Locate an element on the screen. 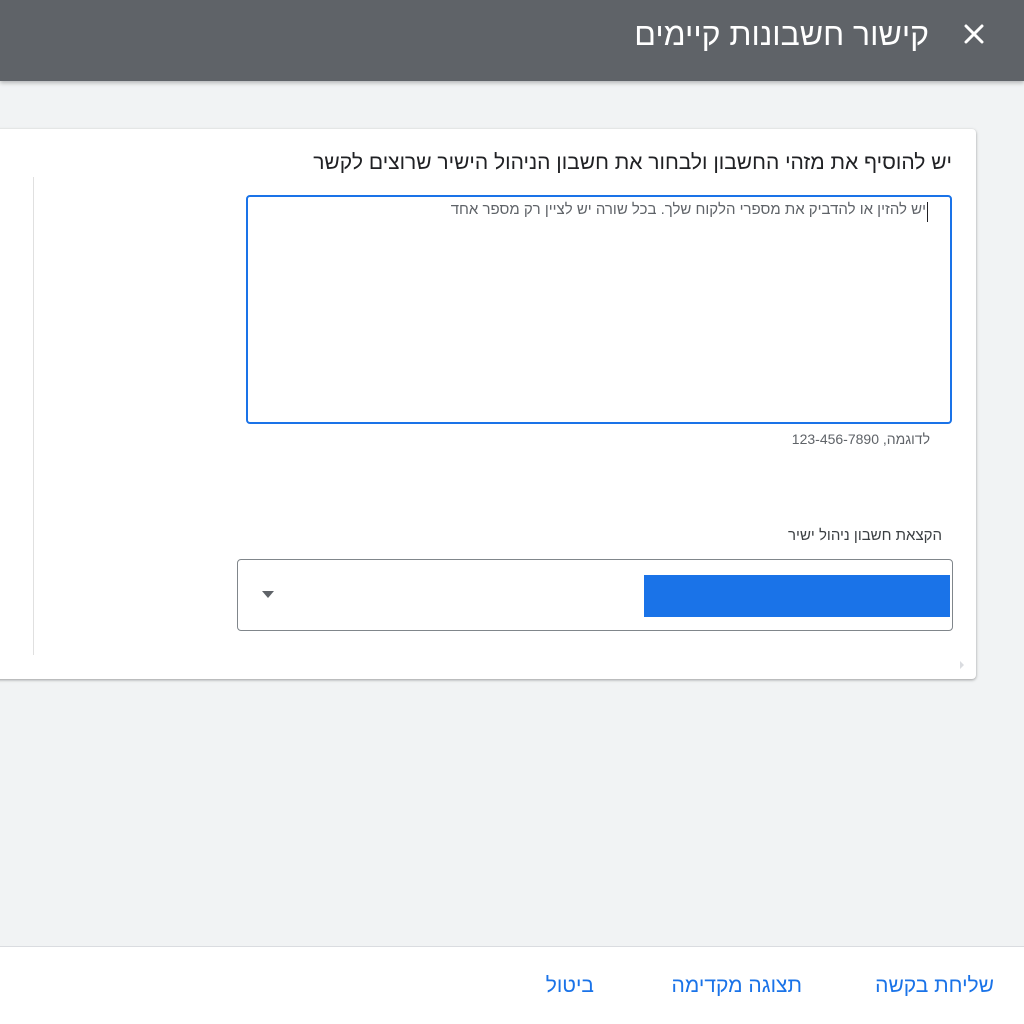  manager-account-select is located at coordinates (595, 595).